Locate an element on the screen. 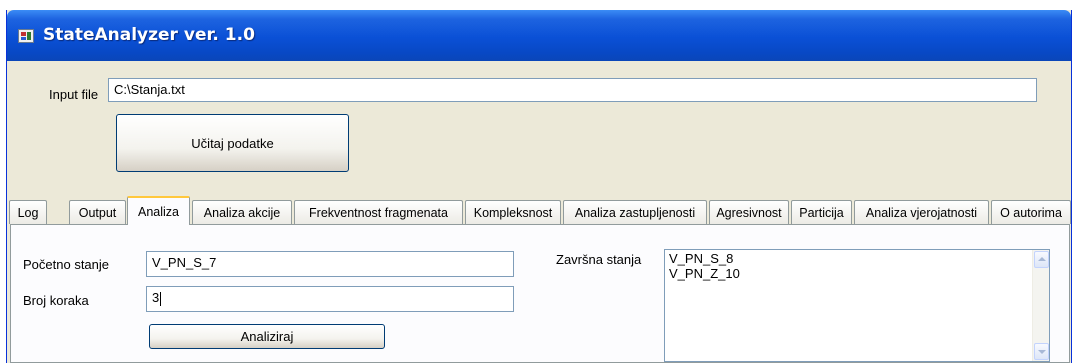 Image resolution: width=1074 pixels, height=363 pixels. start-state-field: V_PN_S_7 is located at coordinates (330, 264).